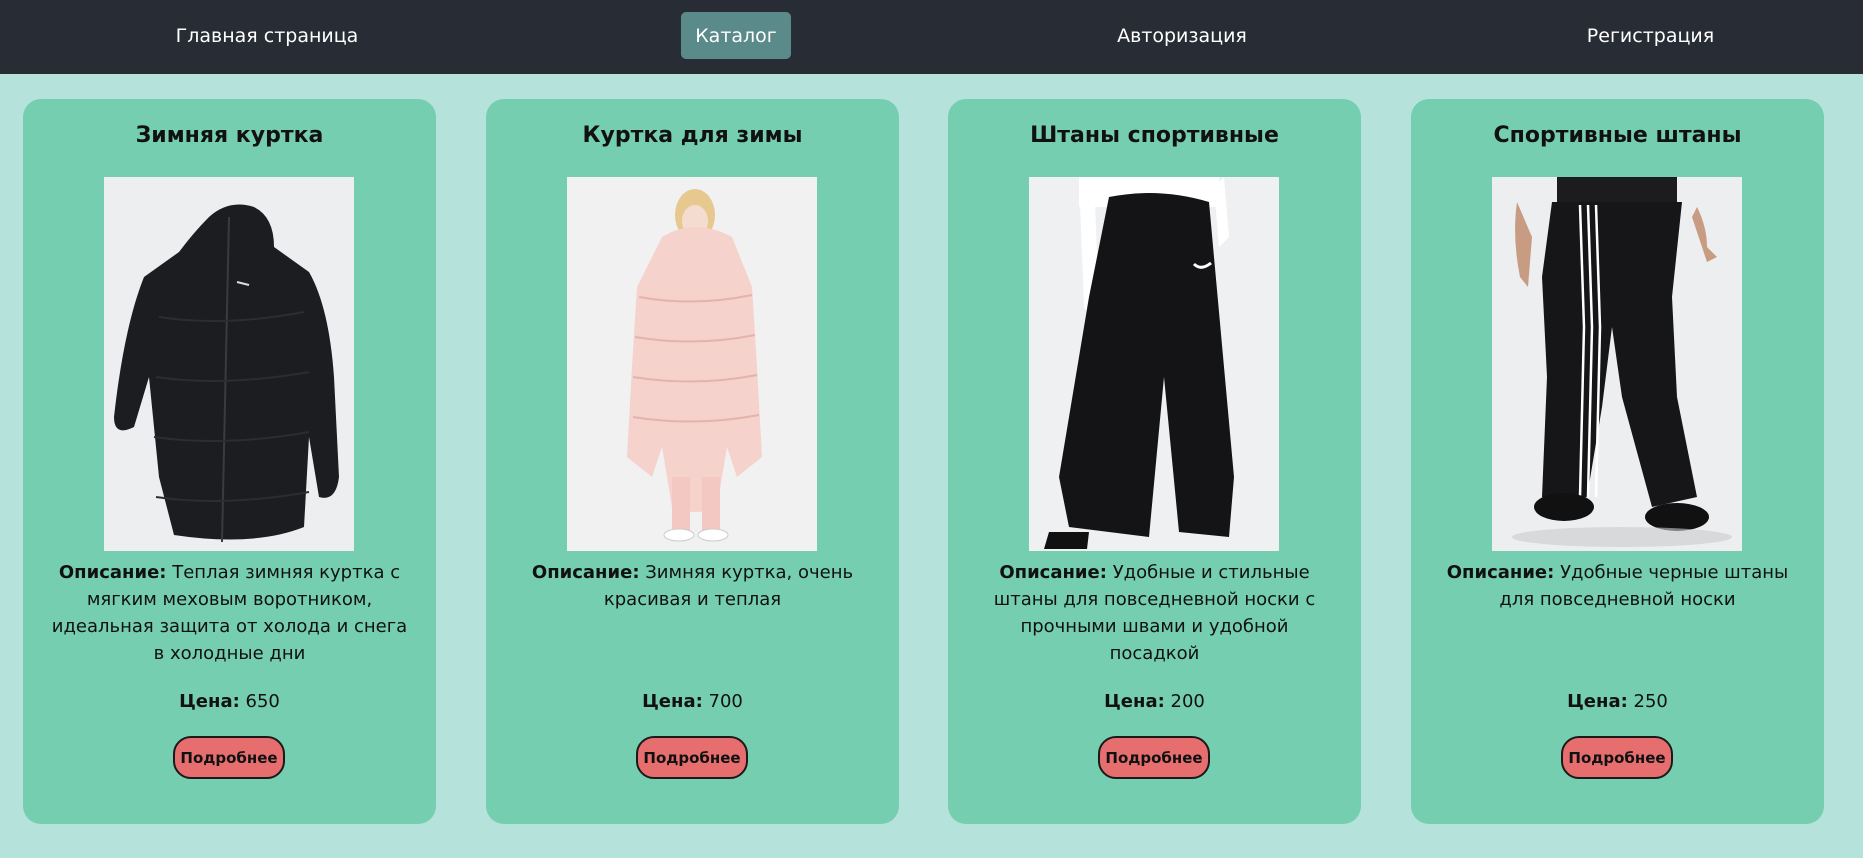 The width and height of the screenshot is (1863, 858). Describe the element at coordinates (1187, 701) in the screenshot. I see `price-value: 200` at that location.